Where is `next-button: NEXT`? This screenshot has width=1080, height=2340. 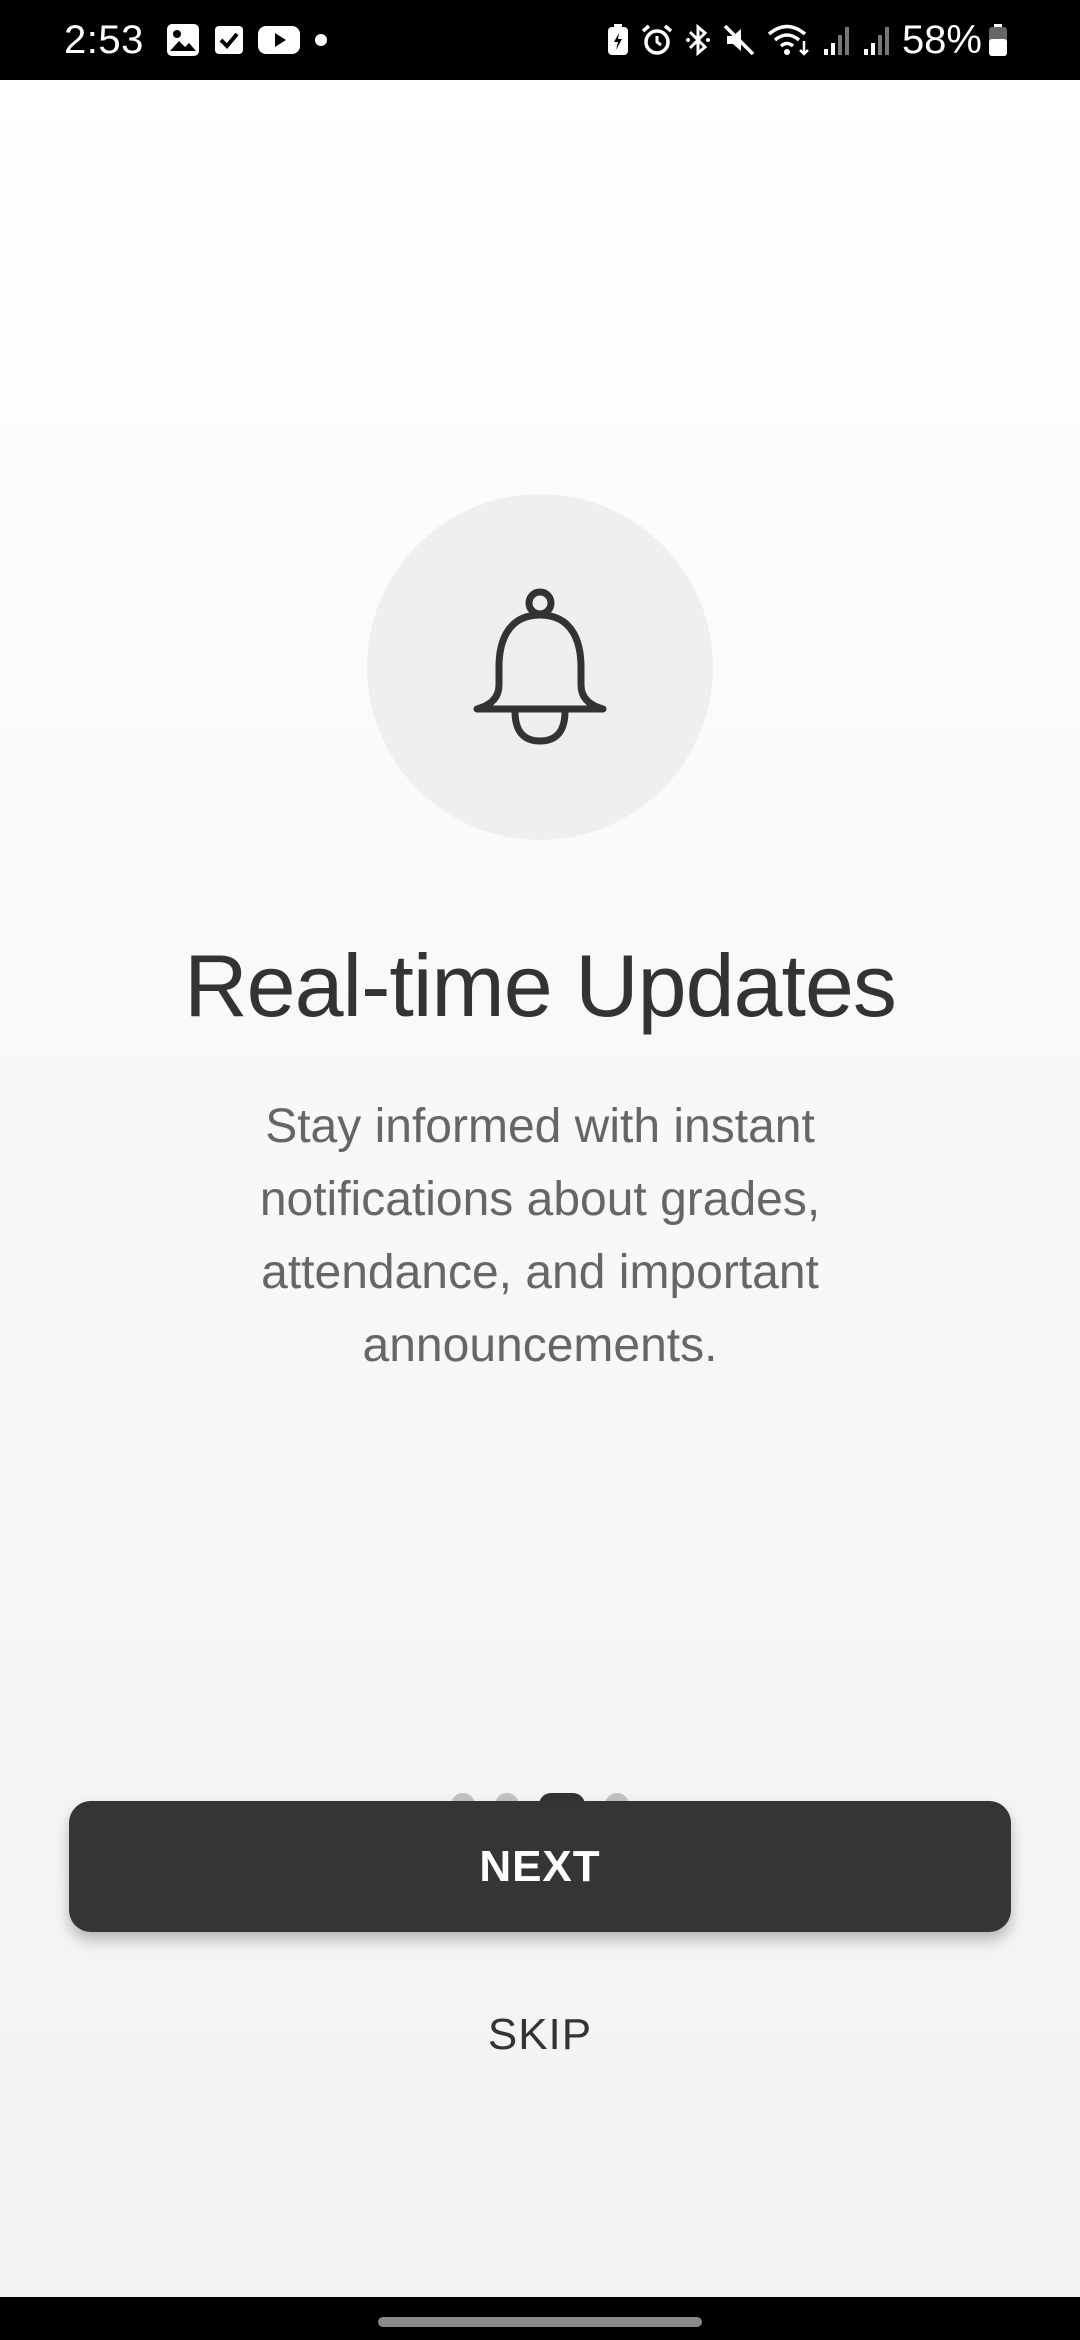 next-button: NEXT is located at coordinates (540, 1866).